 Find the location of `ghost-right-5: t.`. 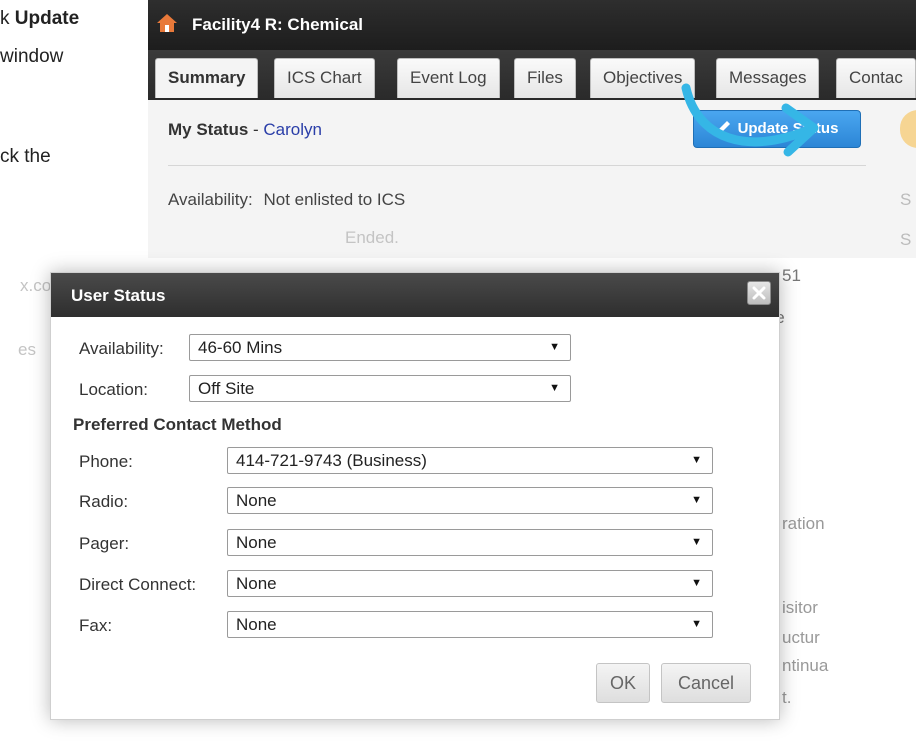

ghost-right-5: t. is located at coordinates (787, 697).